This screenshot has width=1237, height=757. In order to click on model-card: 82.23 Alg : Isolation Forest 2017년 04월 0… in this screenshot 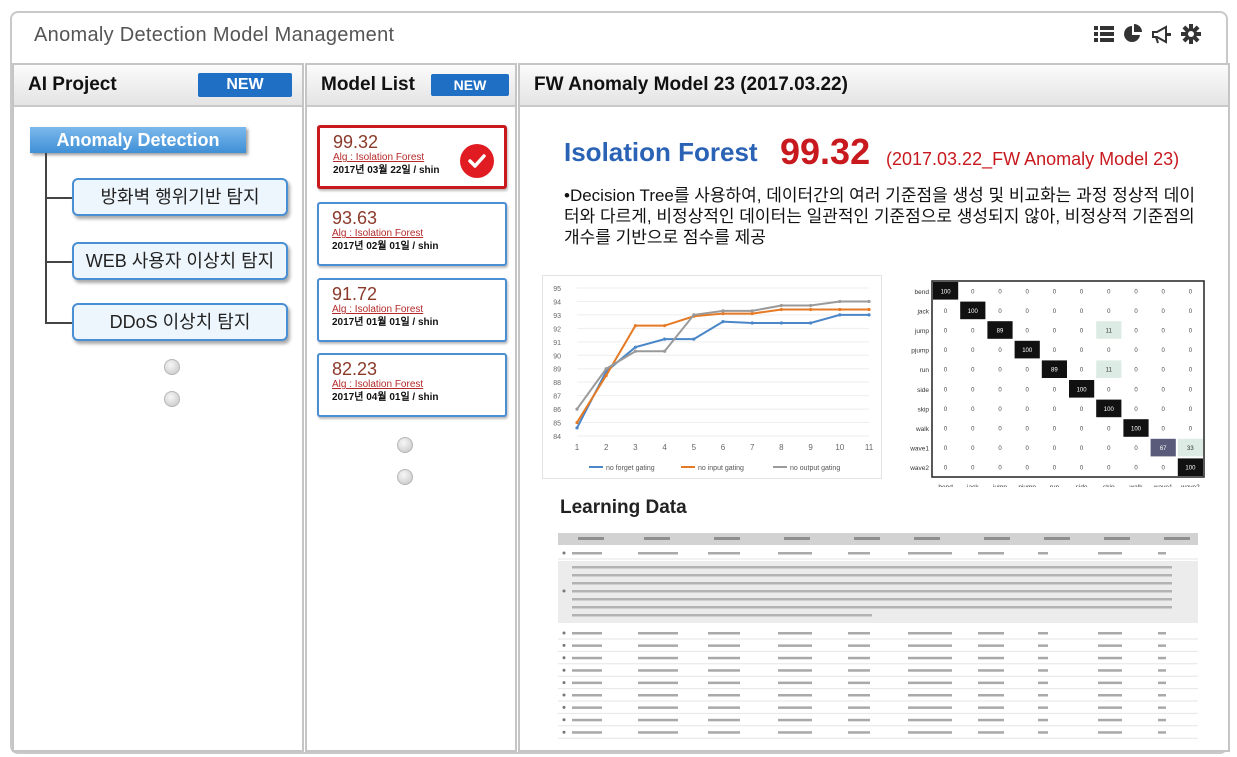, I will do `click(412, 385)`.